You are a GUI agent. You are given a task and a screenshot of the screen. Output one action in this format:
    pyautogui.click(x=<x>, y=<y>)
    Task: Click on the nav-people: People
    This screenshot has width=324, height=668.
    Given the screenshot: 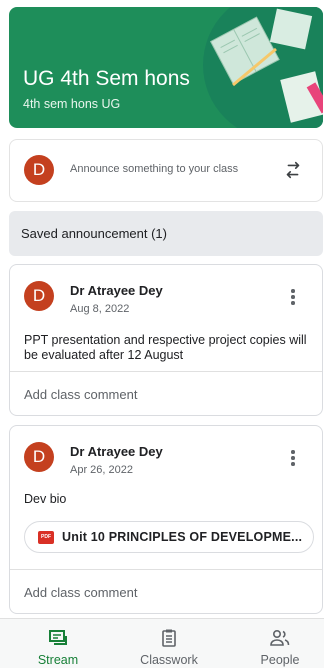 What is the action you would take?
    pyautogui.click(x=275, y=643)
    